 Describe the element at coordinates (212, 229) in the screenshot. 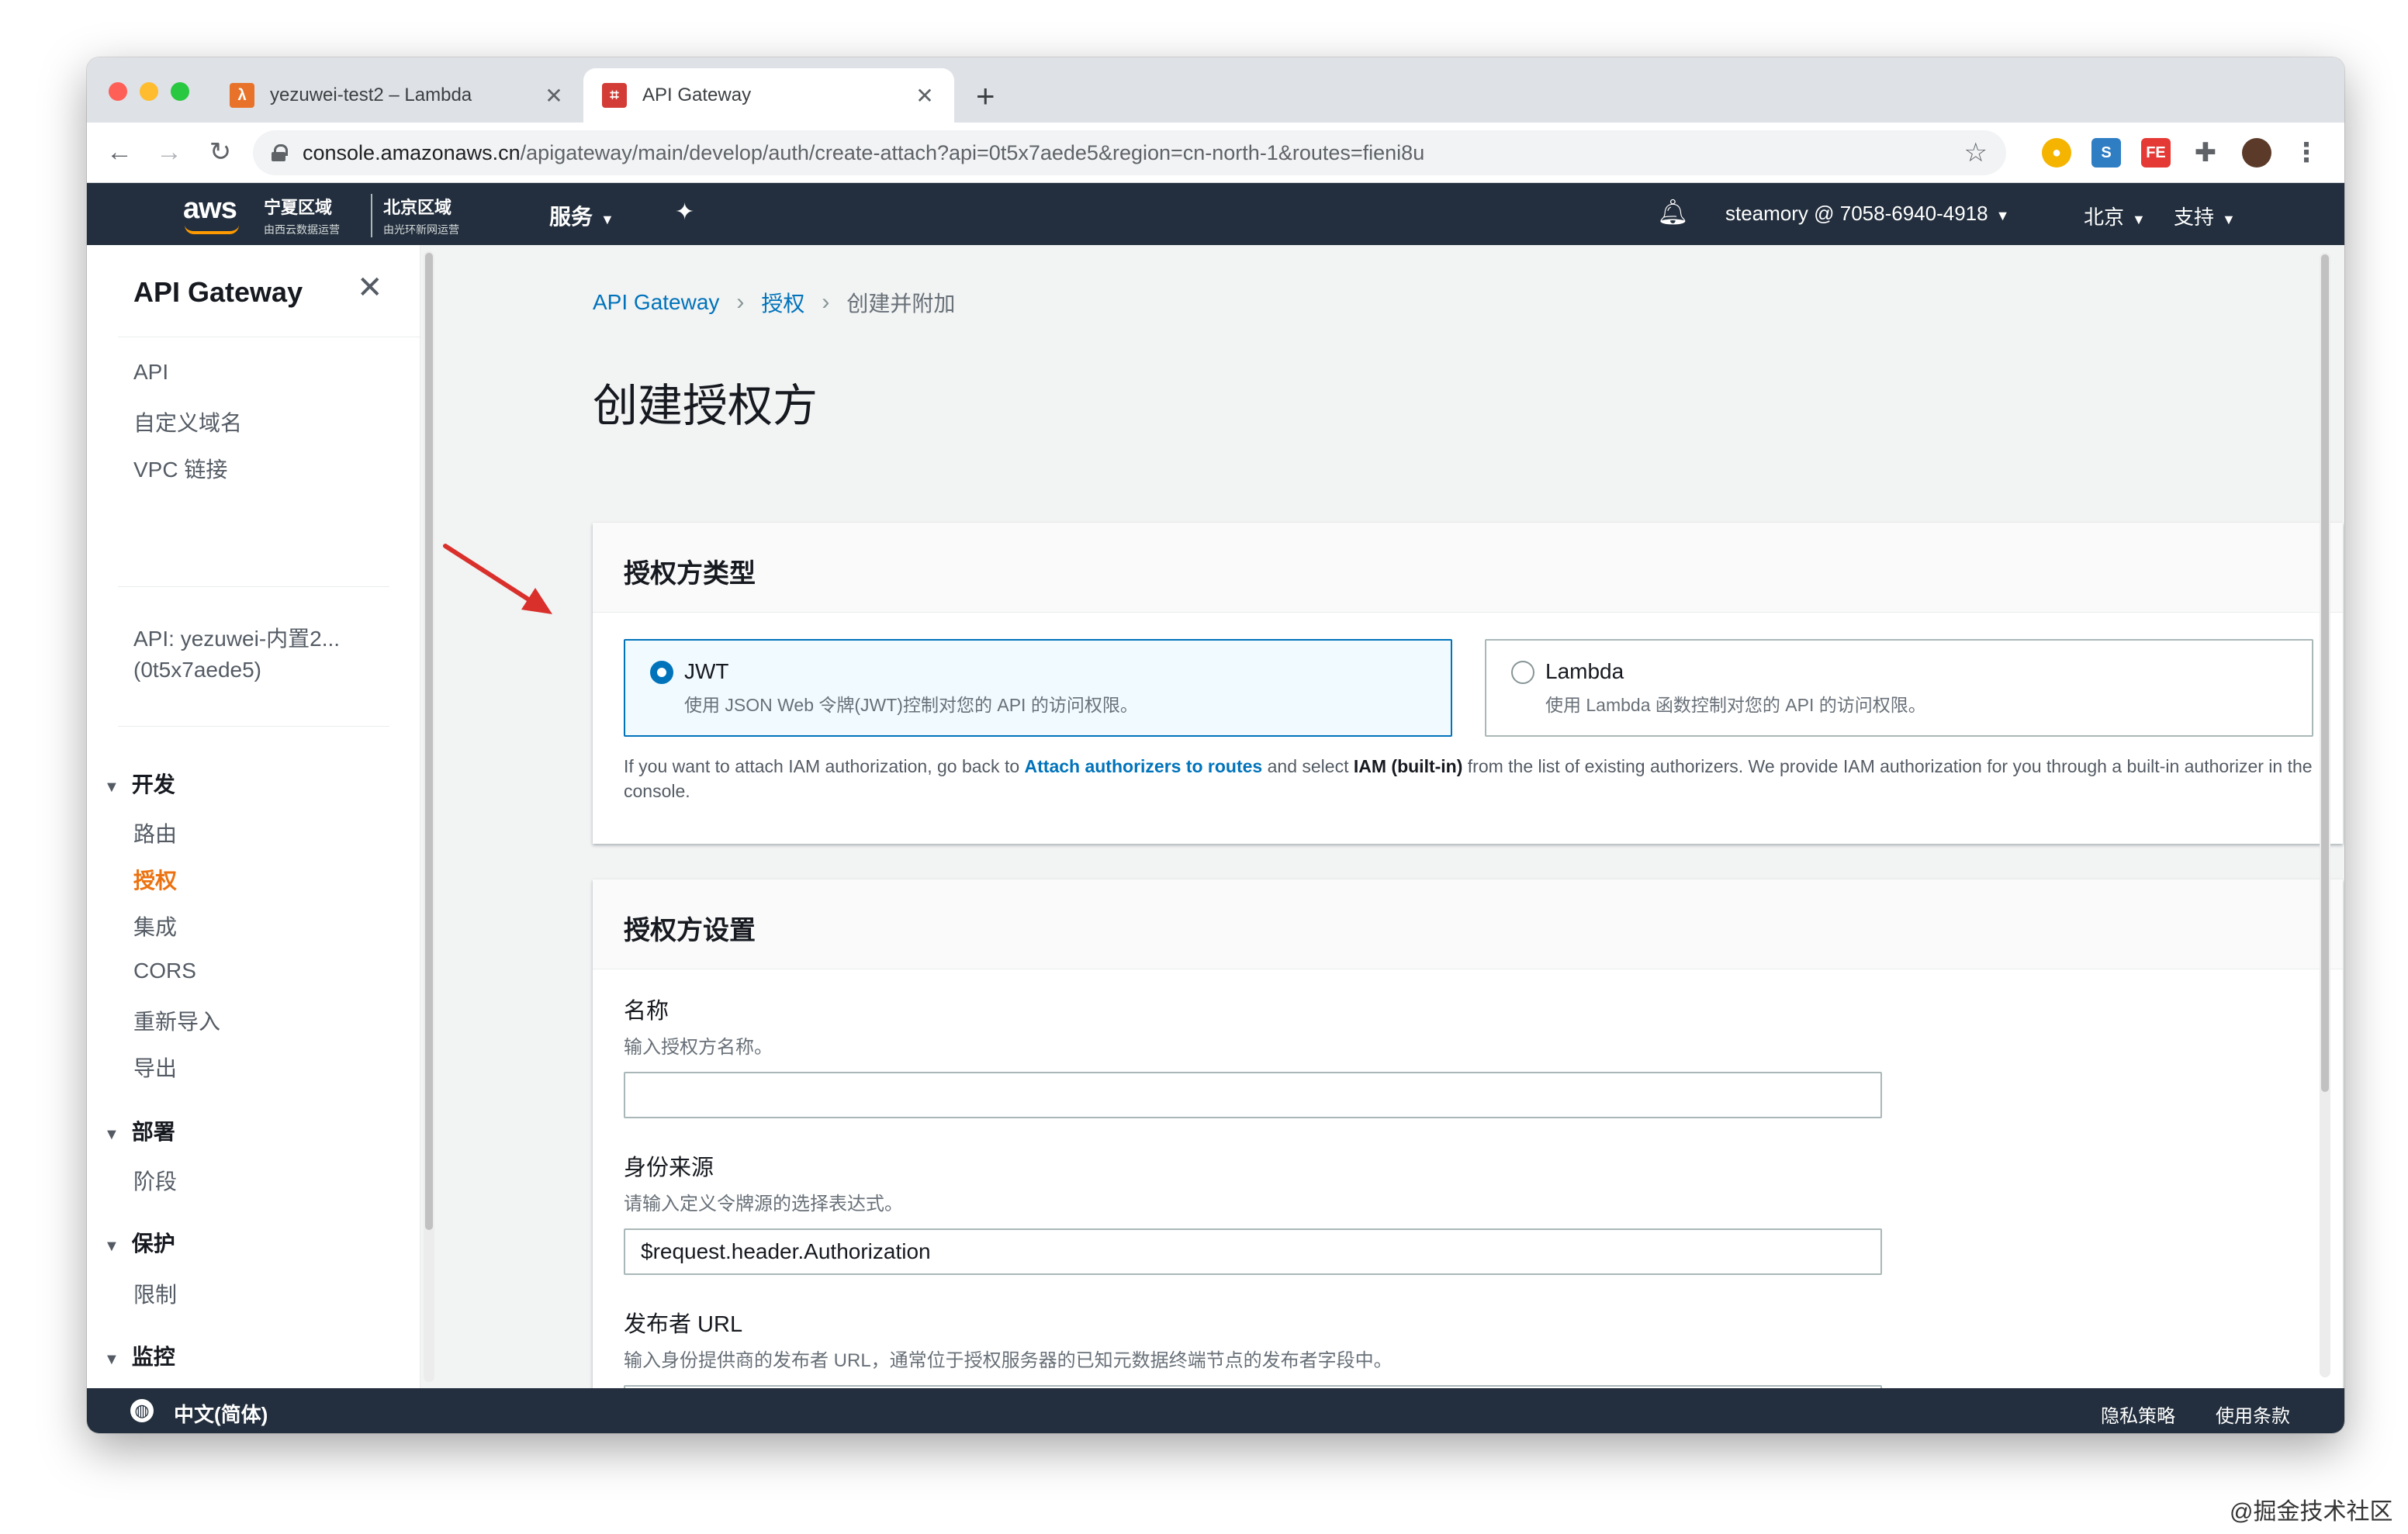

I see `aws-smile-logo` at that location.